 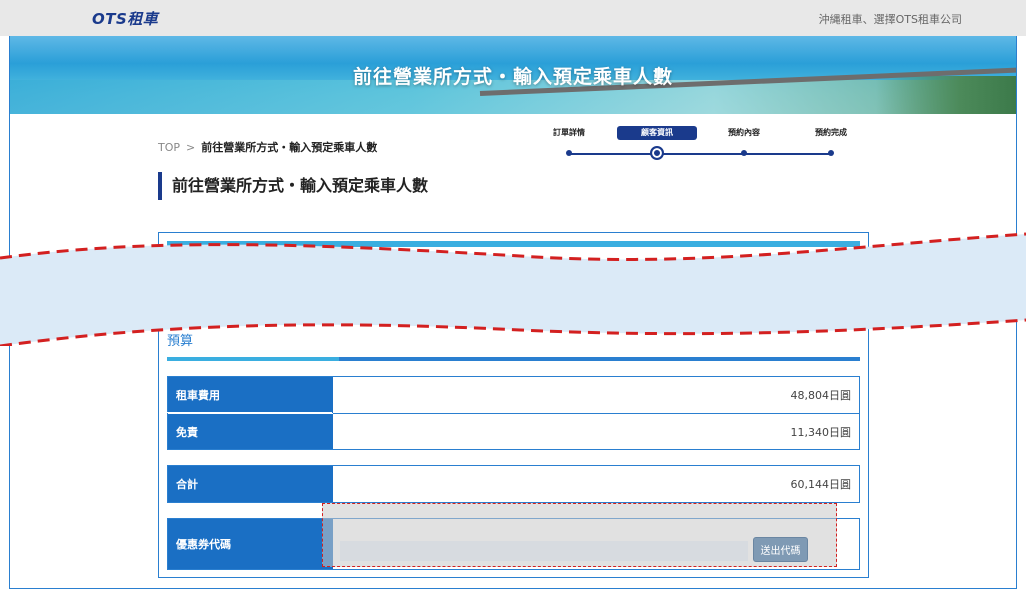 I want to click on banner-title: 前往營業所方式・輸入預定乘車人數, so click(x=512, y=77).